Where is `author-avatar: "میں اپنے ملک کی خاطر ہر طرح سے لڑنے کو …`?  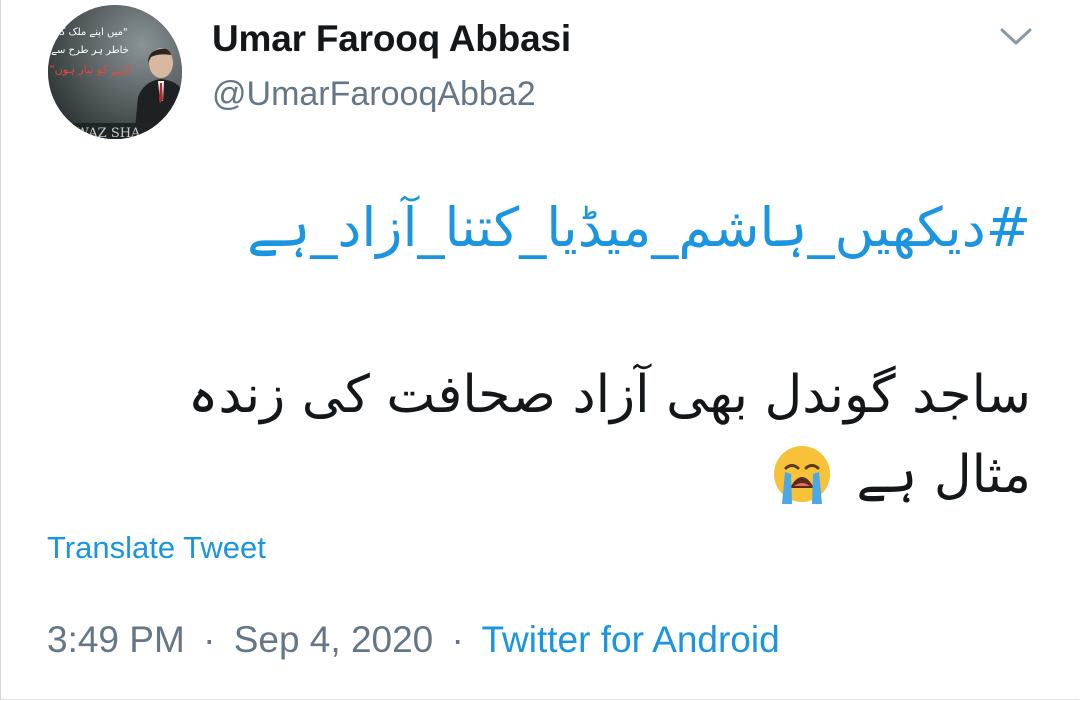
author-avatar: "میں اپنے ملک کی خاطر ہر طرح سے لڑنے کو … is located at coordinates (115, 72).